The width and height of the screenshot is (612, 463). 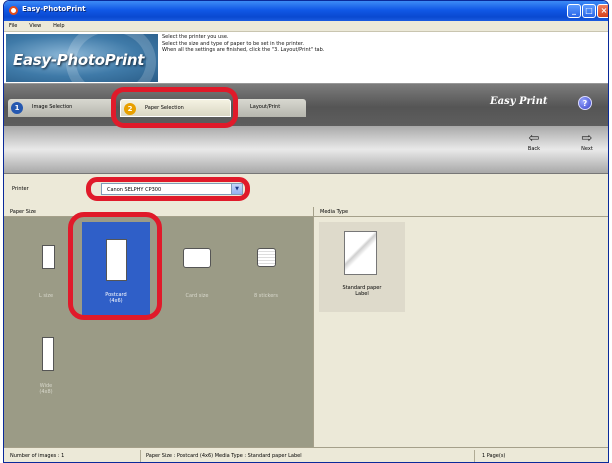 I want to click on back-label: Back, so click(x=534, y=149).